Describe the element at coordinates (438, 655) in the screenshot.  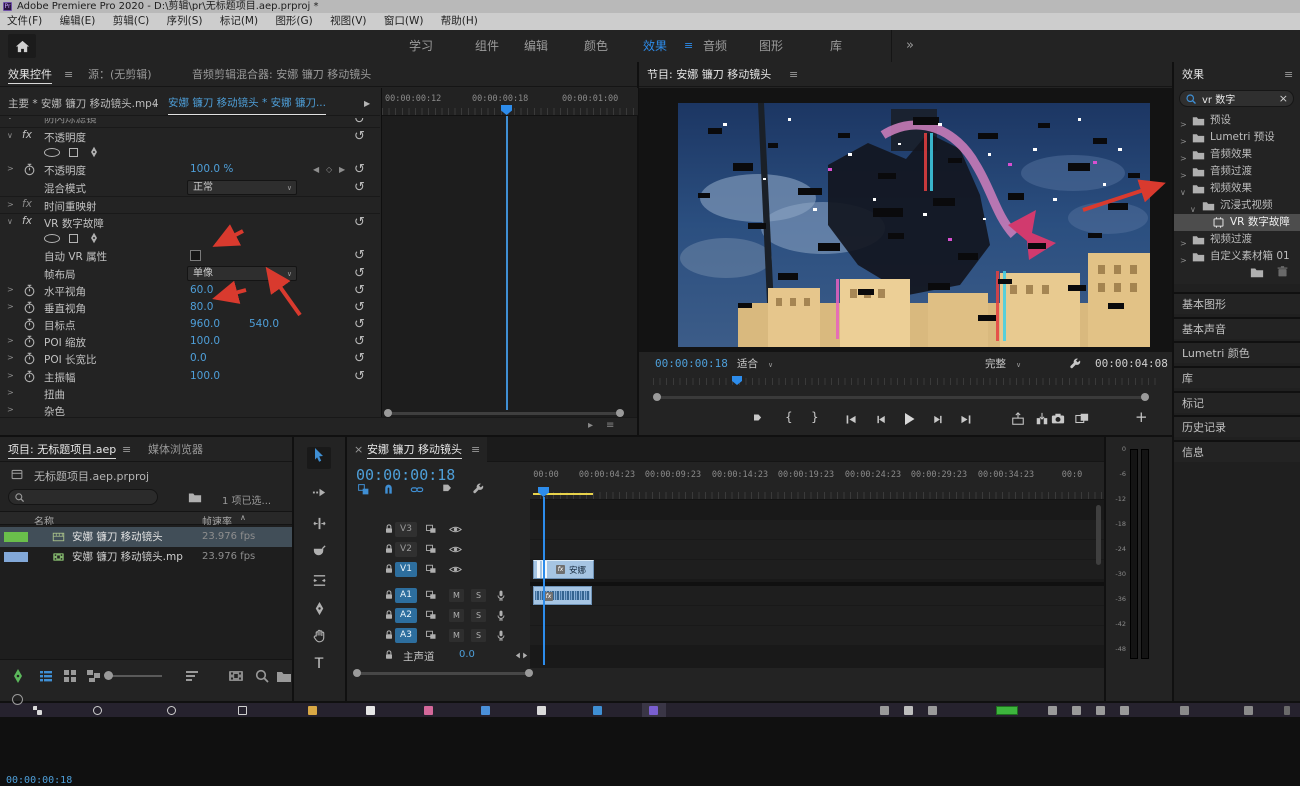
I see `track-header-master: 主声道 0.0` at that location.